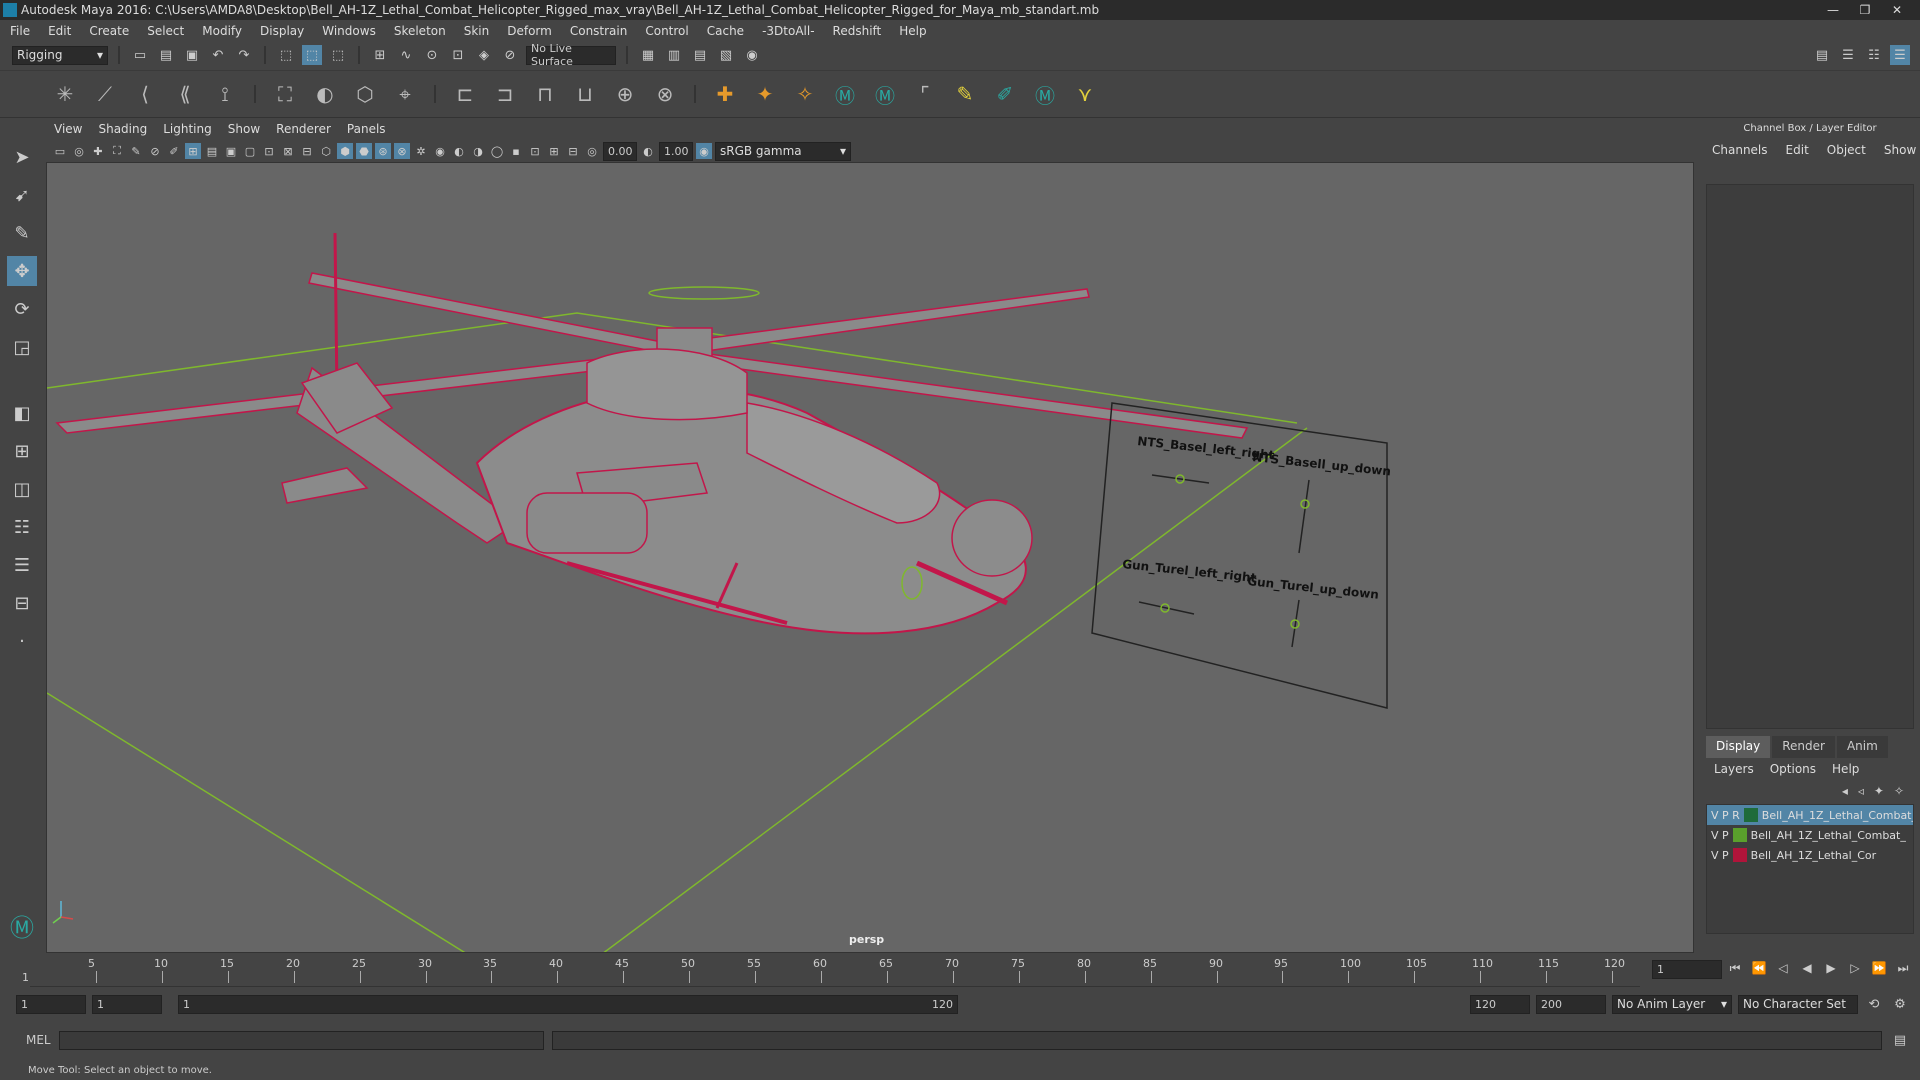  Describe the element at coordinates (1810, 456) in the screenshot. I see `channel-box-body` at that location.